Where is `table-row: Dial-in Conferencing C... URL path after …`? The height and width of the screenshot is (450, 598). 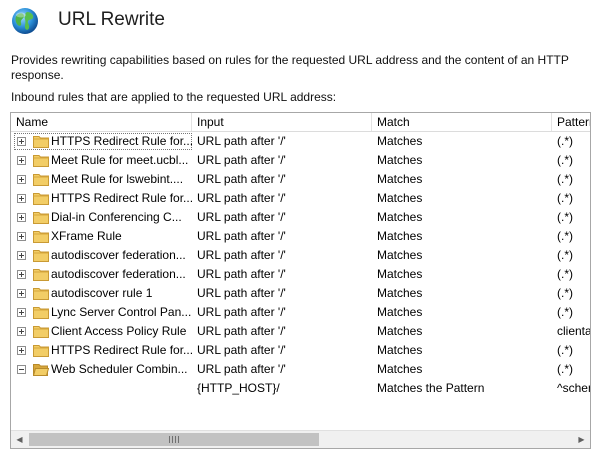 table-row: Dial-in Conferencing C... URL path after … is located at coordinates (300, 217).